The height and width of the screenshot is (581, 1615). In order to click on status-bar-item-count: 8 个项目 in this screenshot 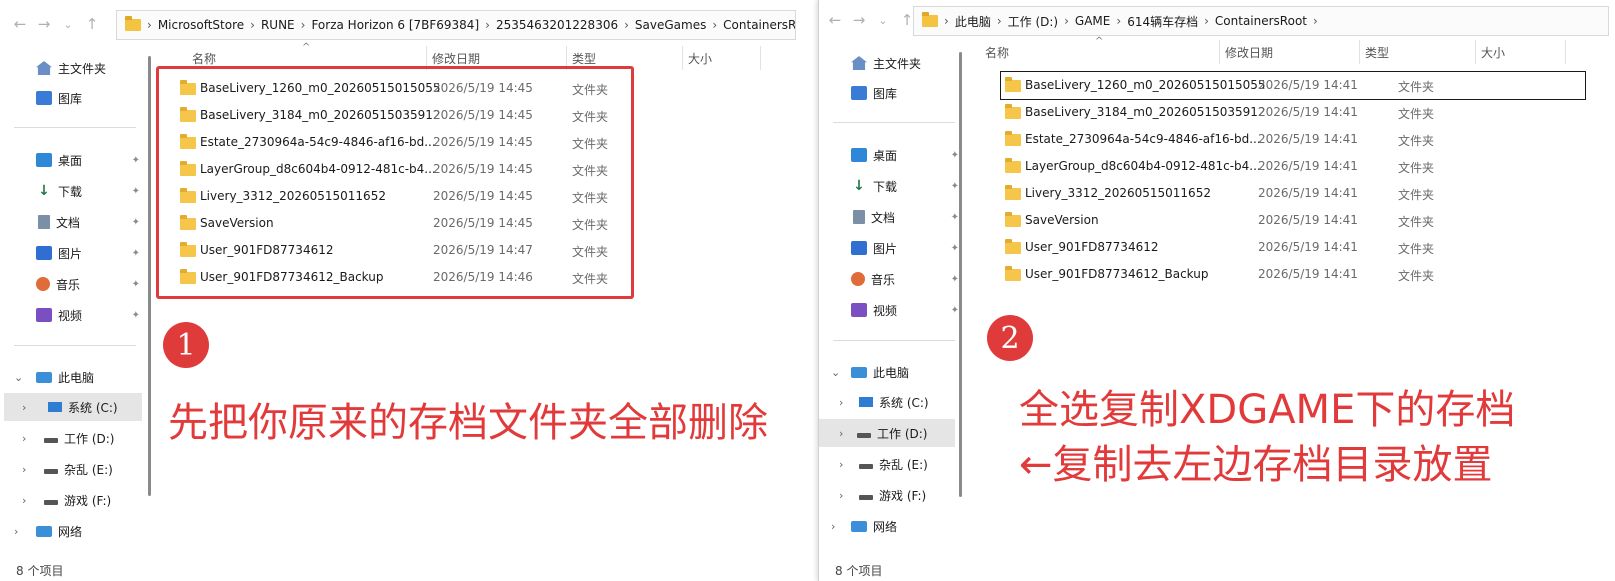, I will do `click(859, 571)`.